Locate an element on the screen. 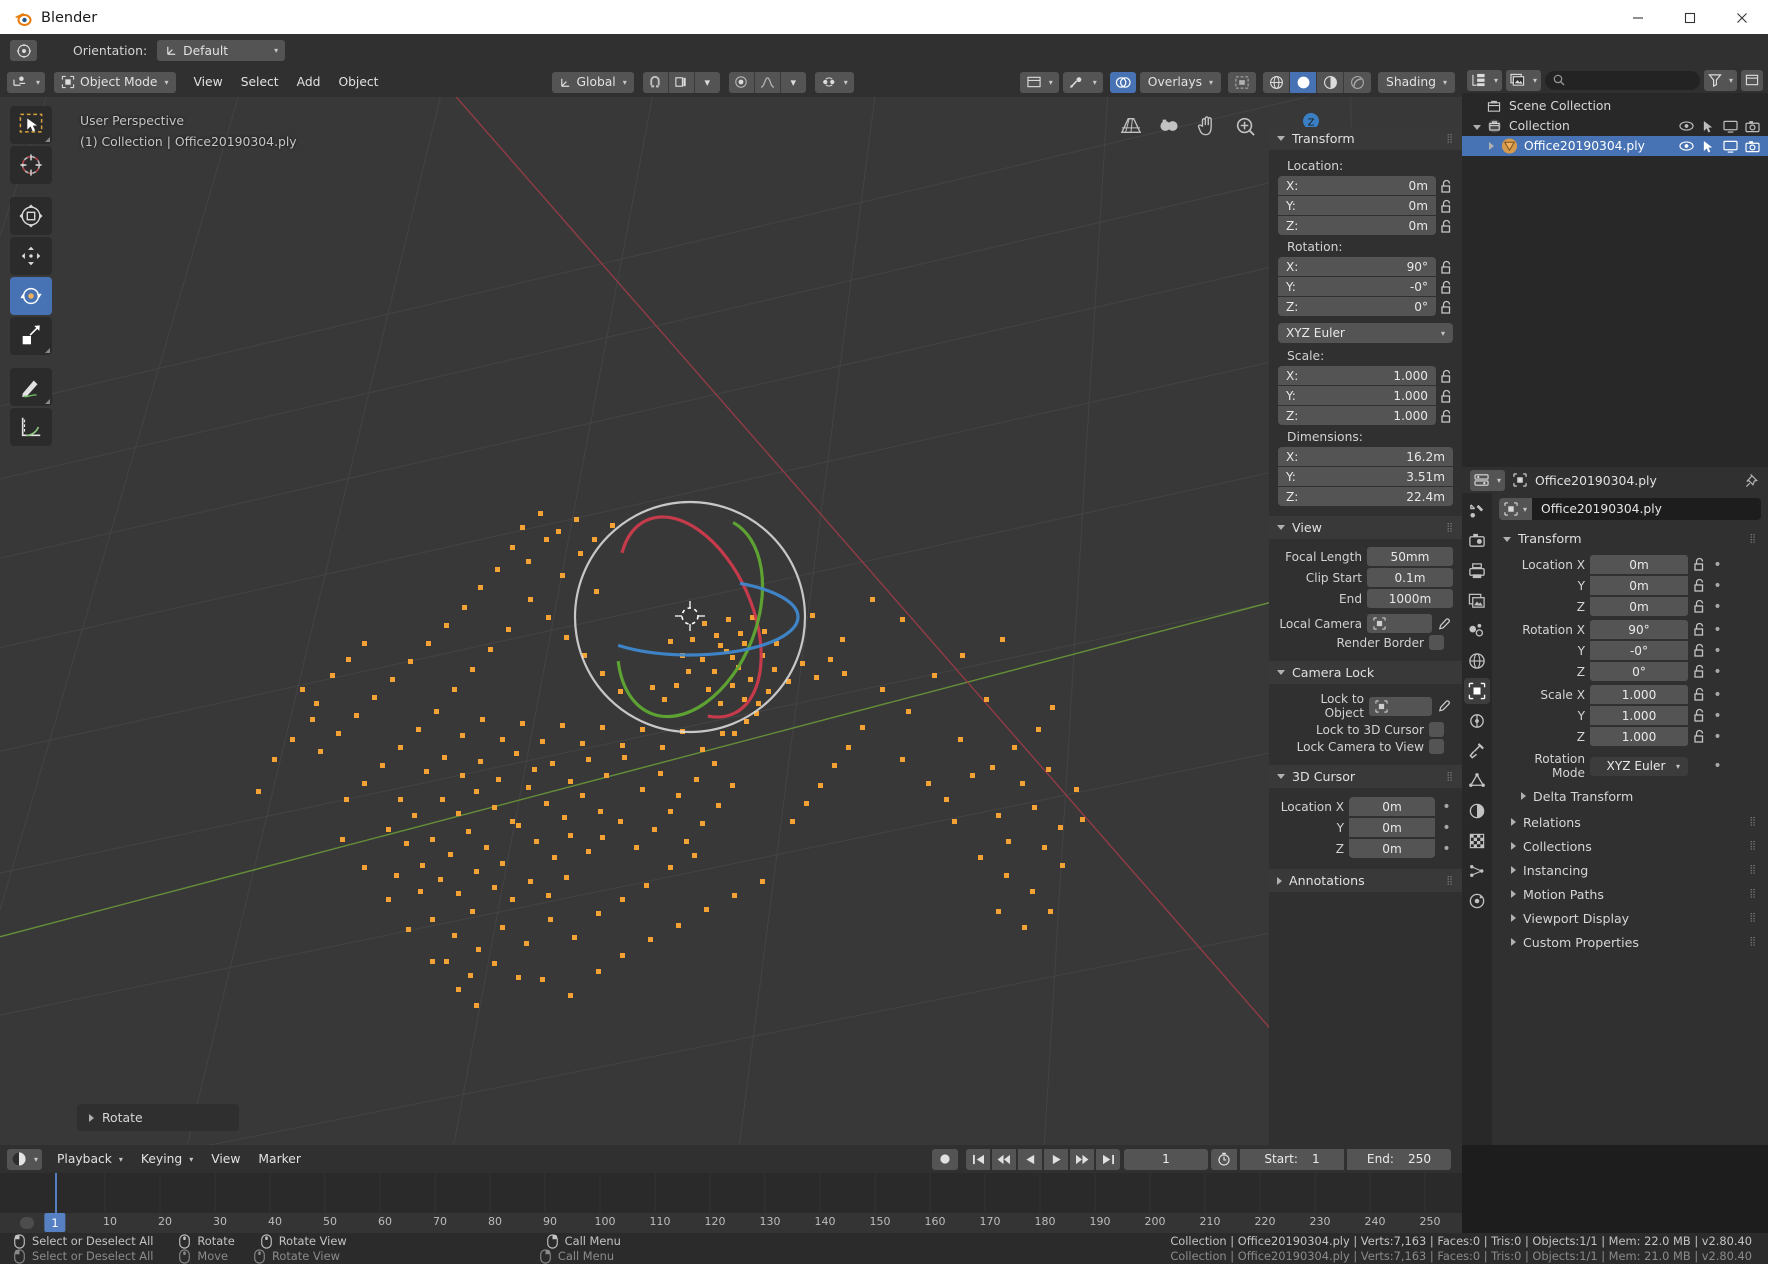 This screenshot has width=1768, height=1264. snap-chevron-down-icon: ▾ is located at coordinates (707, 82).